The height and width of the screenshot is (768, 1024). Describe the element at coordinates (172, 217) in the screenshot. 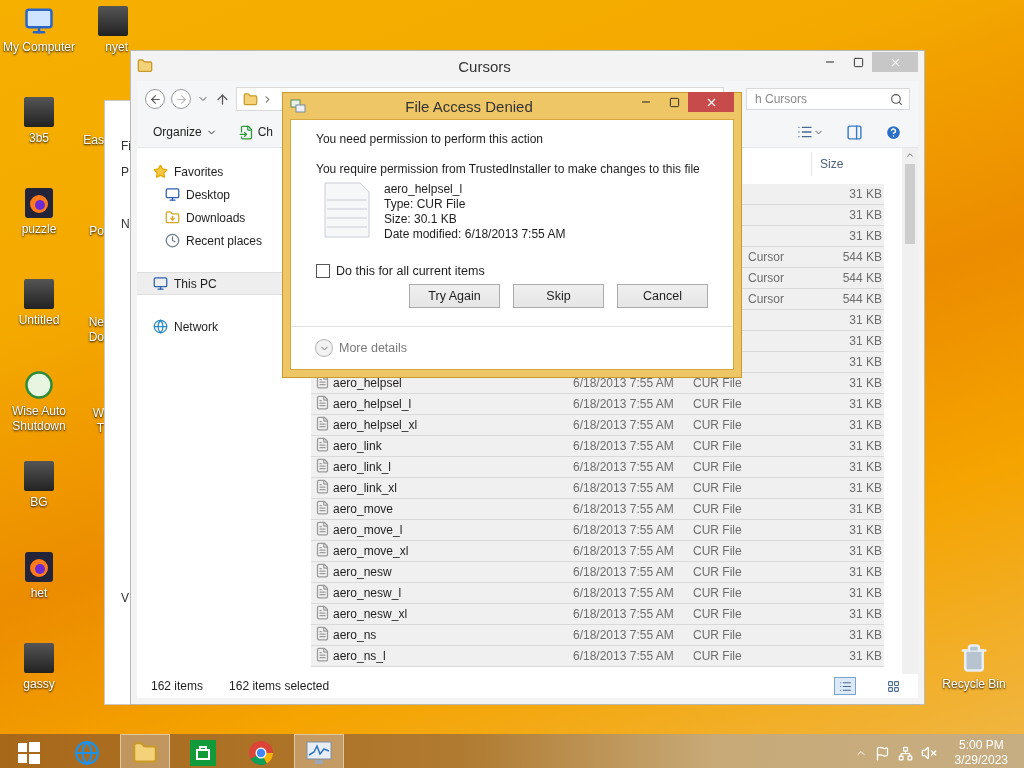

I see `downloads-folder-icon` at that location.